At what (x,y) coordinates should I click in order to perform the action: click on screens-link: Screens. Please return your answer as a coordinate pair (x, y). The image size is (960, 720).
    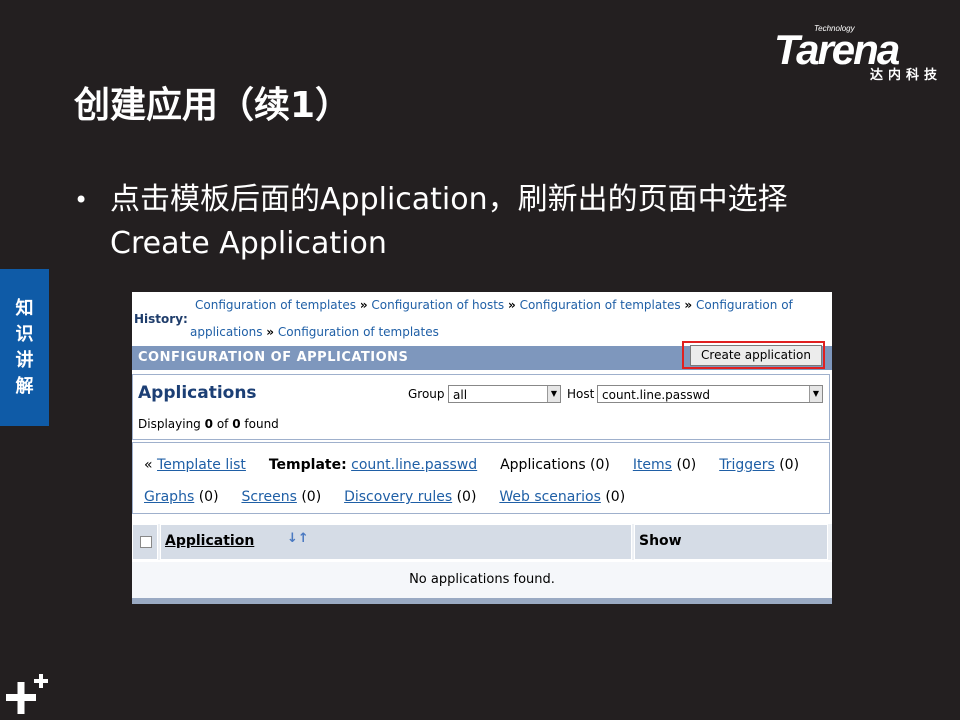
    Looking at the image, I should click on (268, 497).